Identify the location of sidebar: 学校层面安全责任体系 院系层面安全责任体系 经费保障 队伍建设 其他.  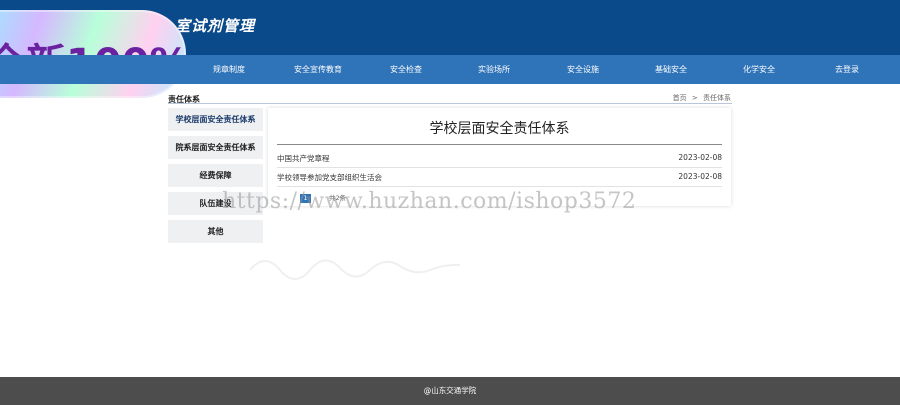
(215, 178).